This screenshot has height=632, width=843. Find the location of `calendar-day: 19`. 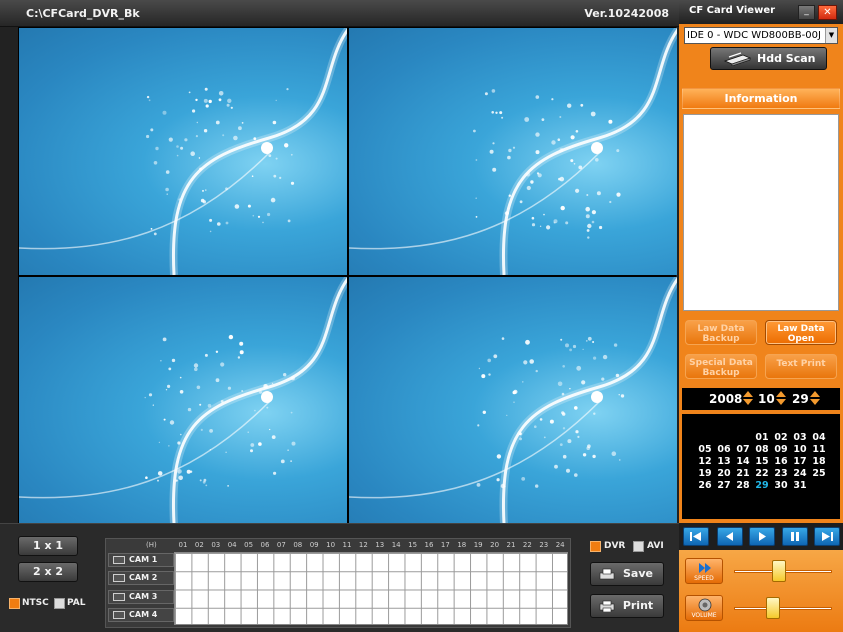

calendar-day: 19 is located at coordinates (705, 473).